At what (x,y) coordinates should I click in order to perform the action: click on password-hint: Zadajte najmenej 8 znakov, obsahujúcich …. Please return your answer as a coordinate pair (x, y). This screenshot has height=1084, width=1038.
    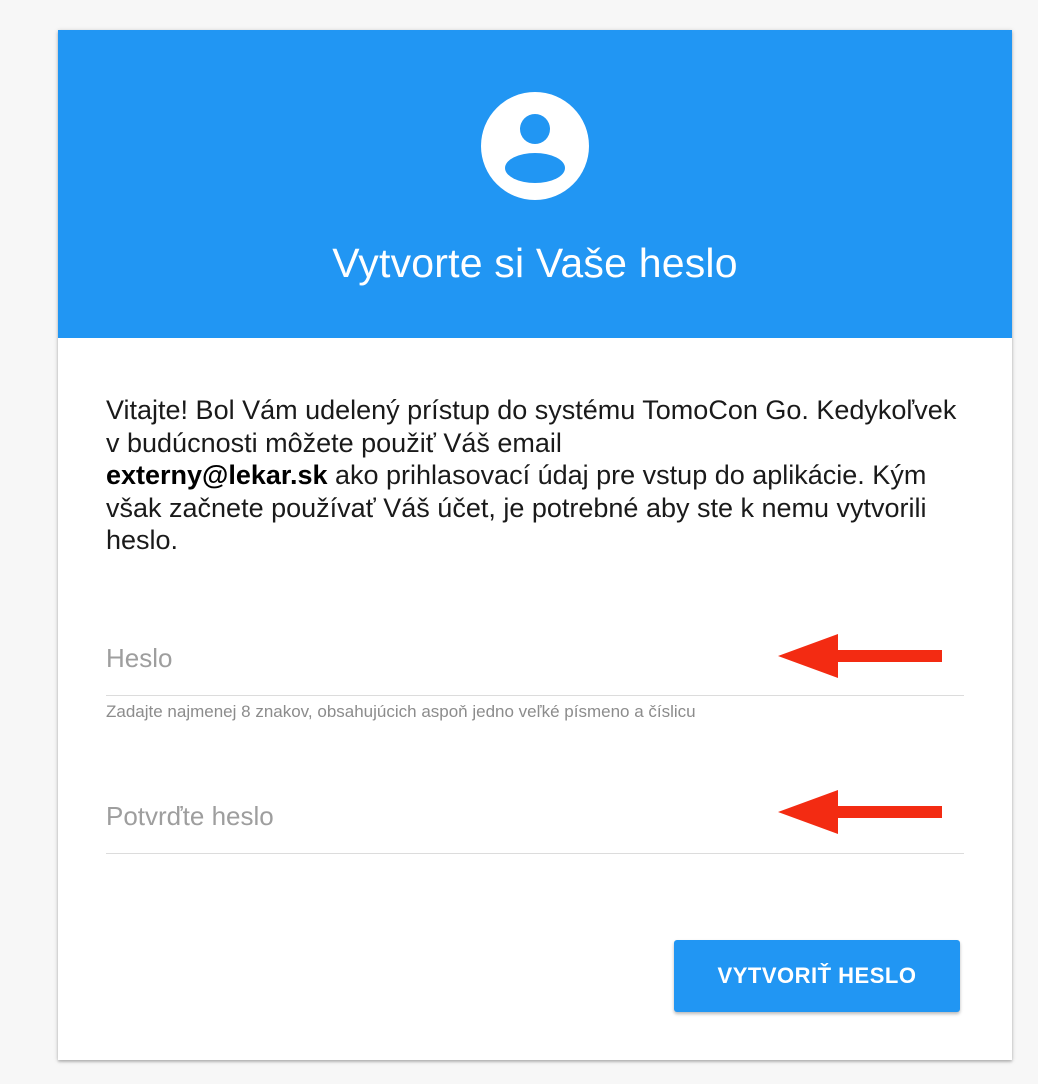
    Looking at the image, I should click on (401, 711).